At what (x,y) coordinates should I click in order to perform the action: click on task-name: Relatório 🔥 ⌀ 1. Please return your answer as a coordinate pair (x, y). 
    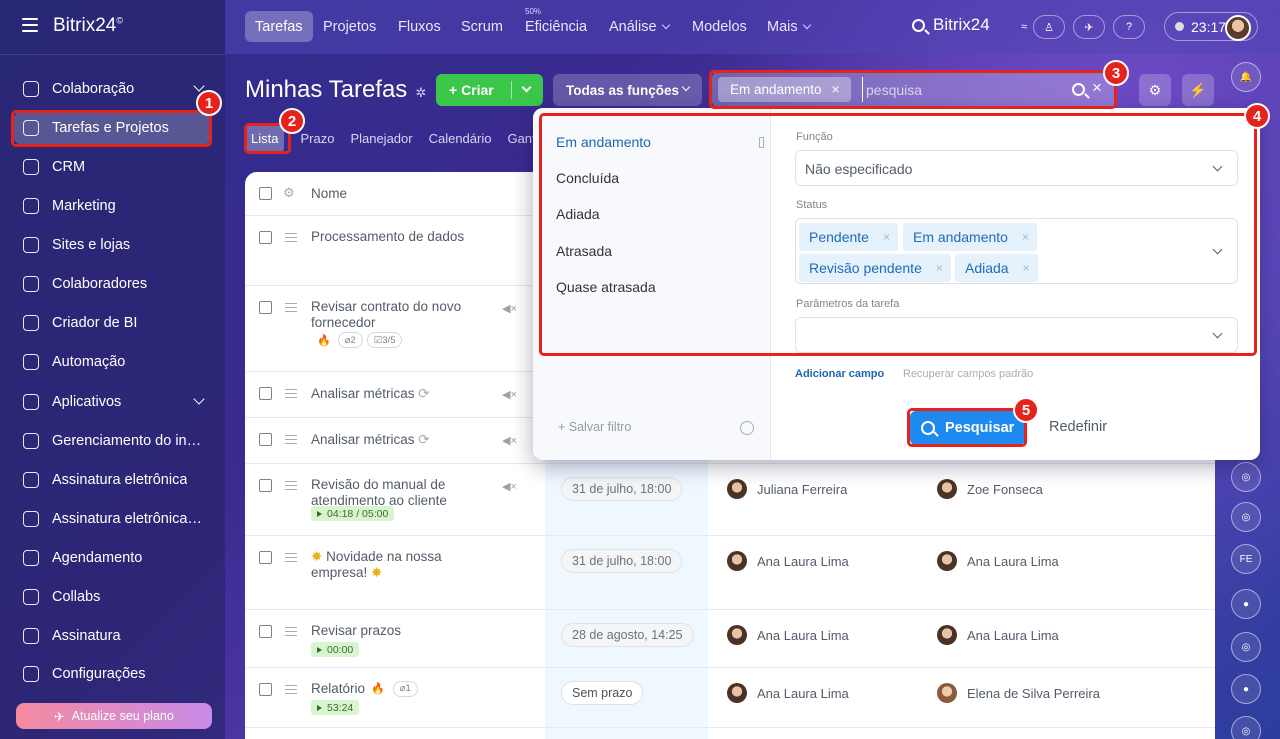
    Looking at the image, I should click on (366, 689).